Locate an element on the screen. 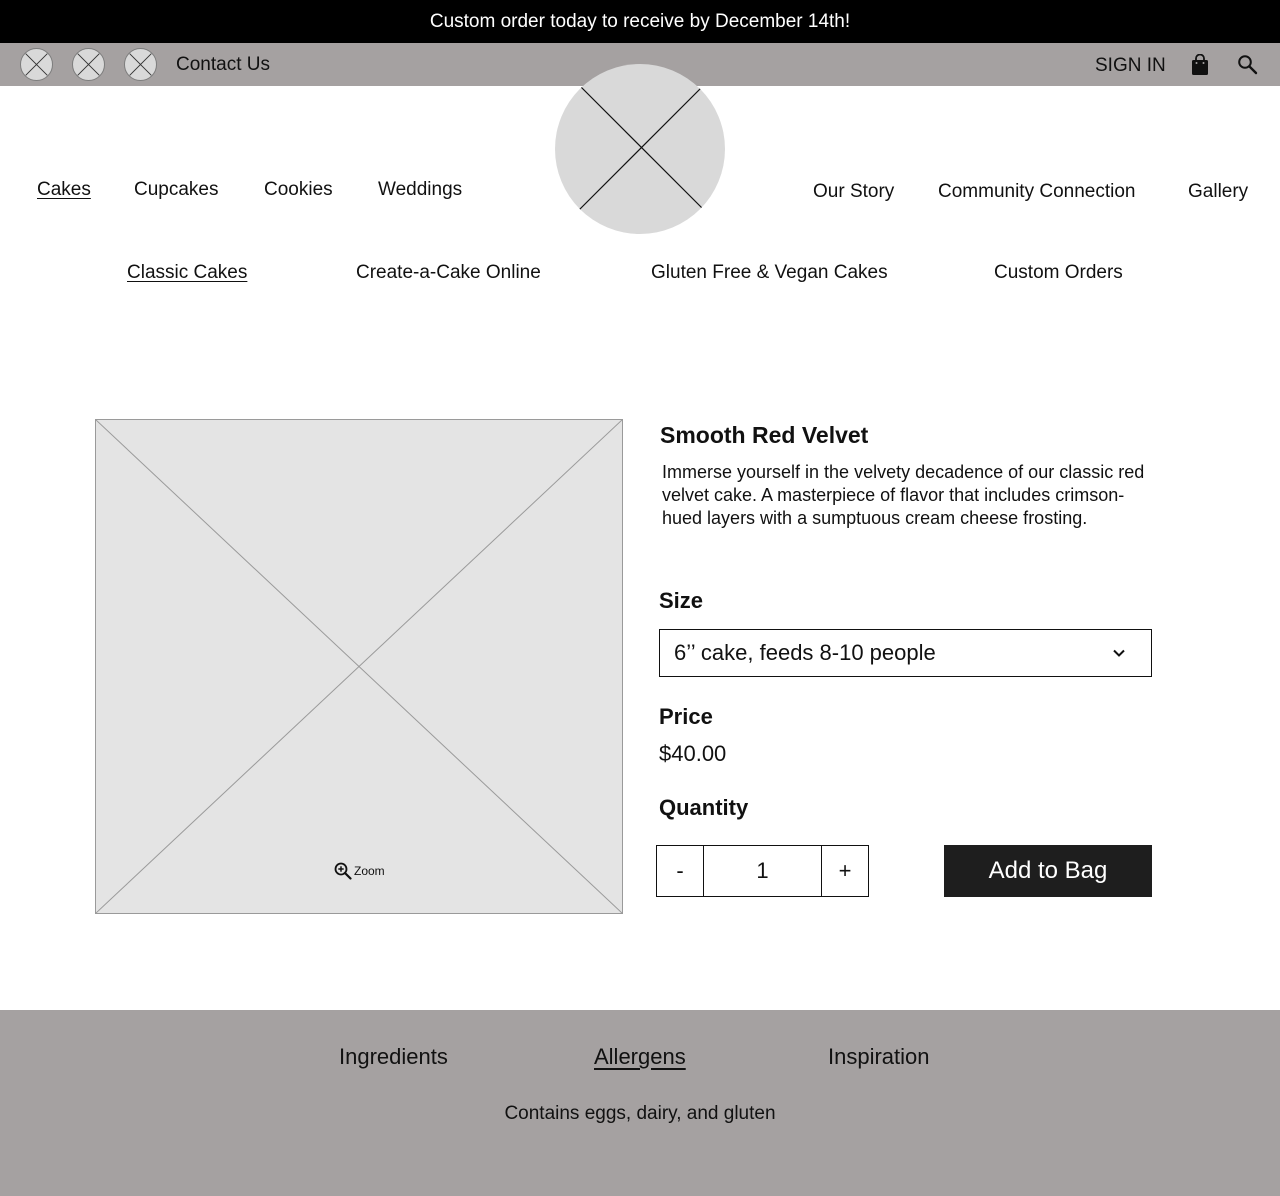 The height and width of the screenshot is (1196, 1280). zoom-in-icon is located at coordinates (343, 871).